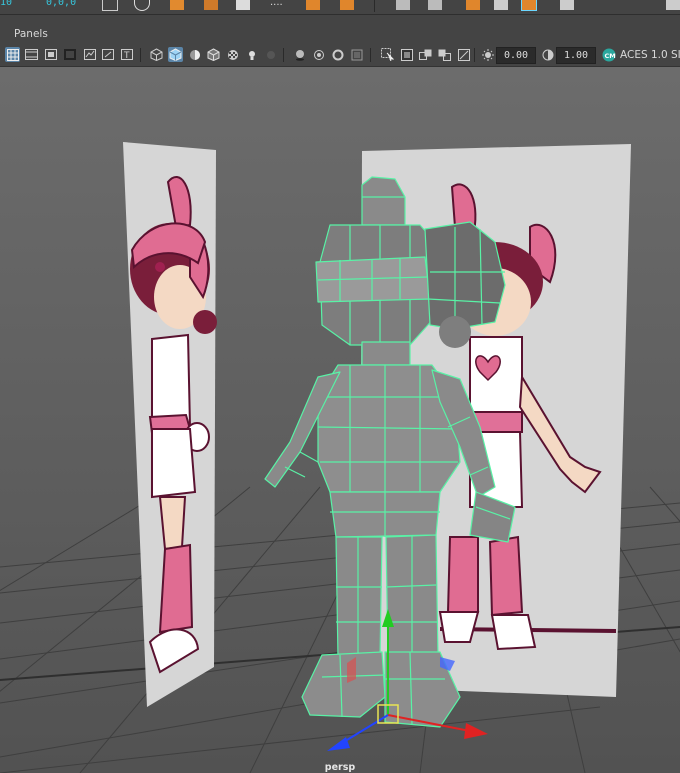 Image resolution: width=680 pixels, height=773 pixels. What do you see at coordinates (567, 5) in the screenshot?
I see `grid-view-icon` at bounding box center [567, 5].